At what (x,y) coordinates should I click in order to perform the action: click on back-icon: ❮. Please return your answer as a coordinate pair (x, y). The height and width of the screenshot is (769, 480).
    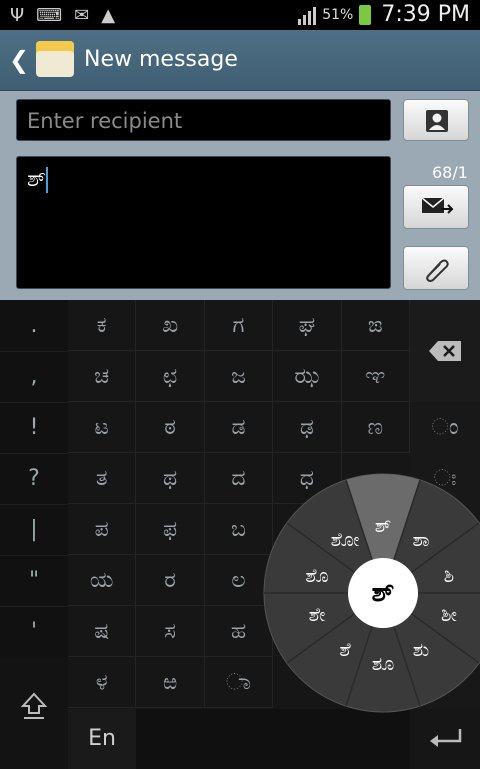
    Looking at the image, I should click on (19, 60).